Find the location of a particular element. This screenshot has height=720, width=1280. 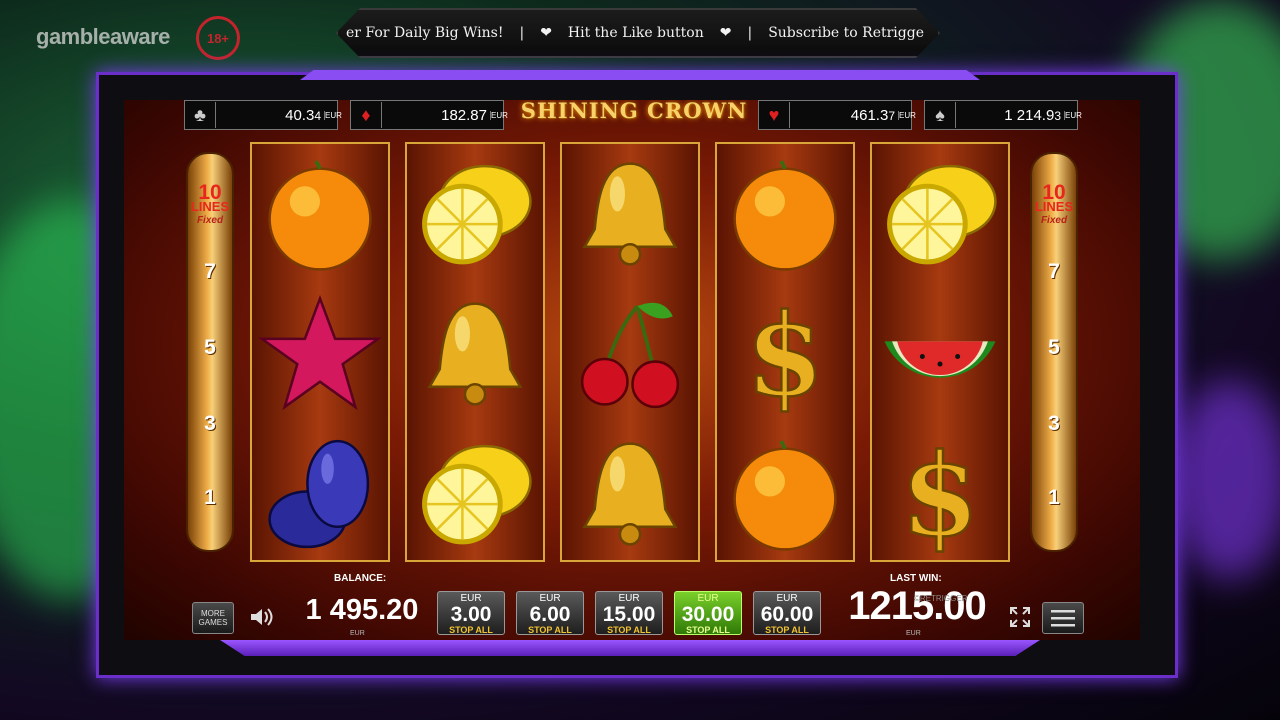

jackpot-value: 182.87 is located at coordinates (464, 115).